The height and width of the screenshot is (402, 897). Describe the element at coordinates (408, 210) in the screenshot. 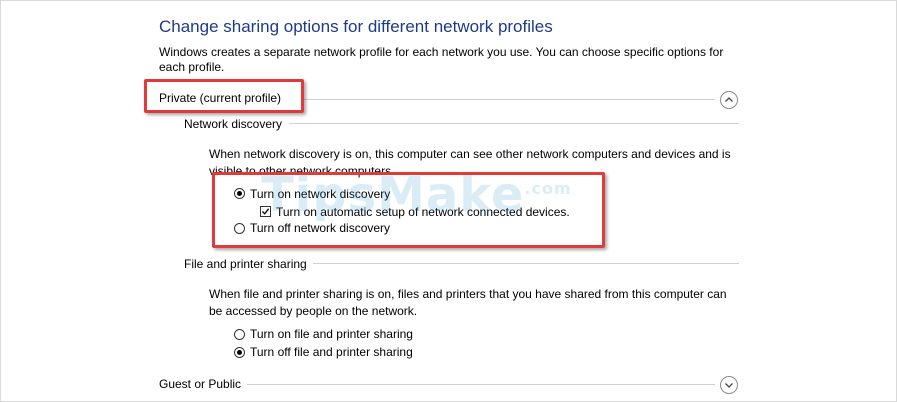

I see `network-discovery-highlight-box` at that location.